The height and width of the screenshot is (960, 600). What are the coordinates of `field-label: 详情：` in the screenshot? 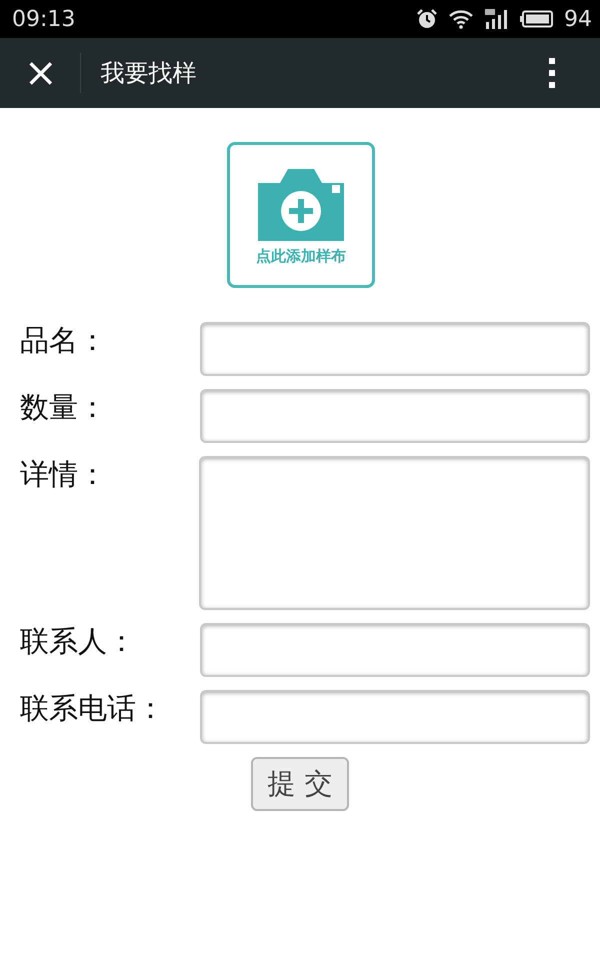 It's located at (64, 474).